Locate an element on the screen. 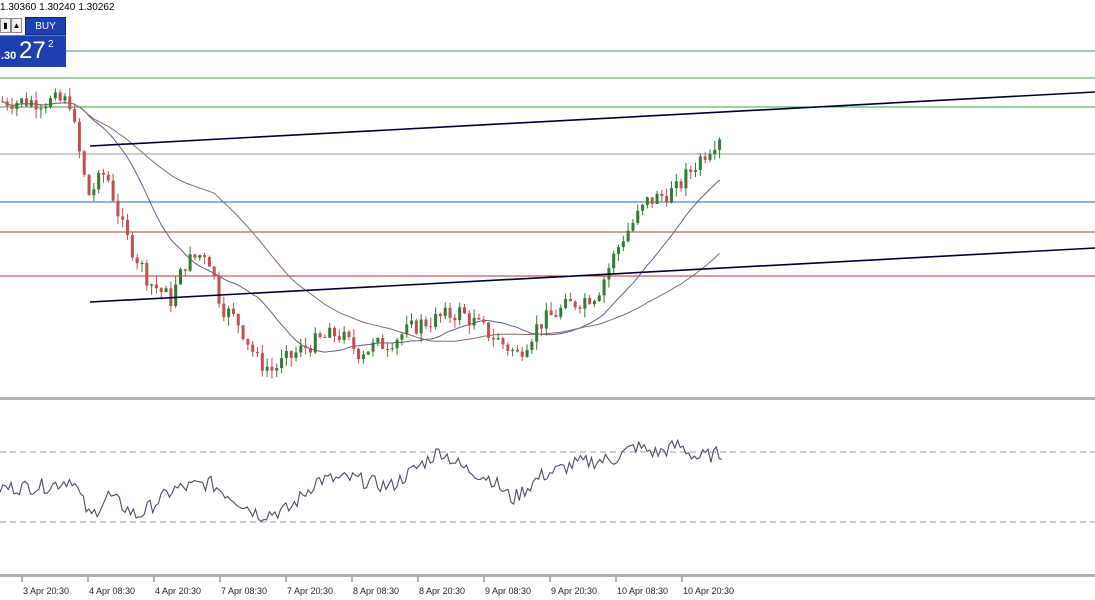  lot-increment-button: ▲ is located at coordinates (16, 25).